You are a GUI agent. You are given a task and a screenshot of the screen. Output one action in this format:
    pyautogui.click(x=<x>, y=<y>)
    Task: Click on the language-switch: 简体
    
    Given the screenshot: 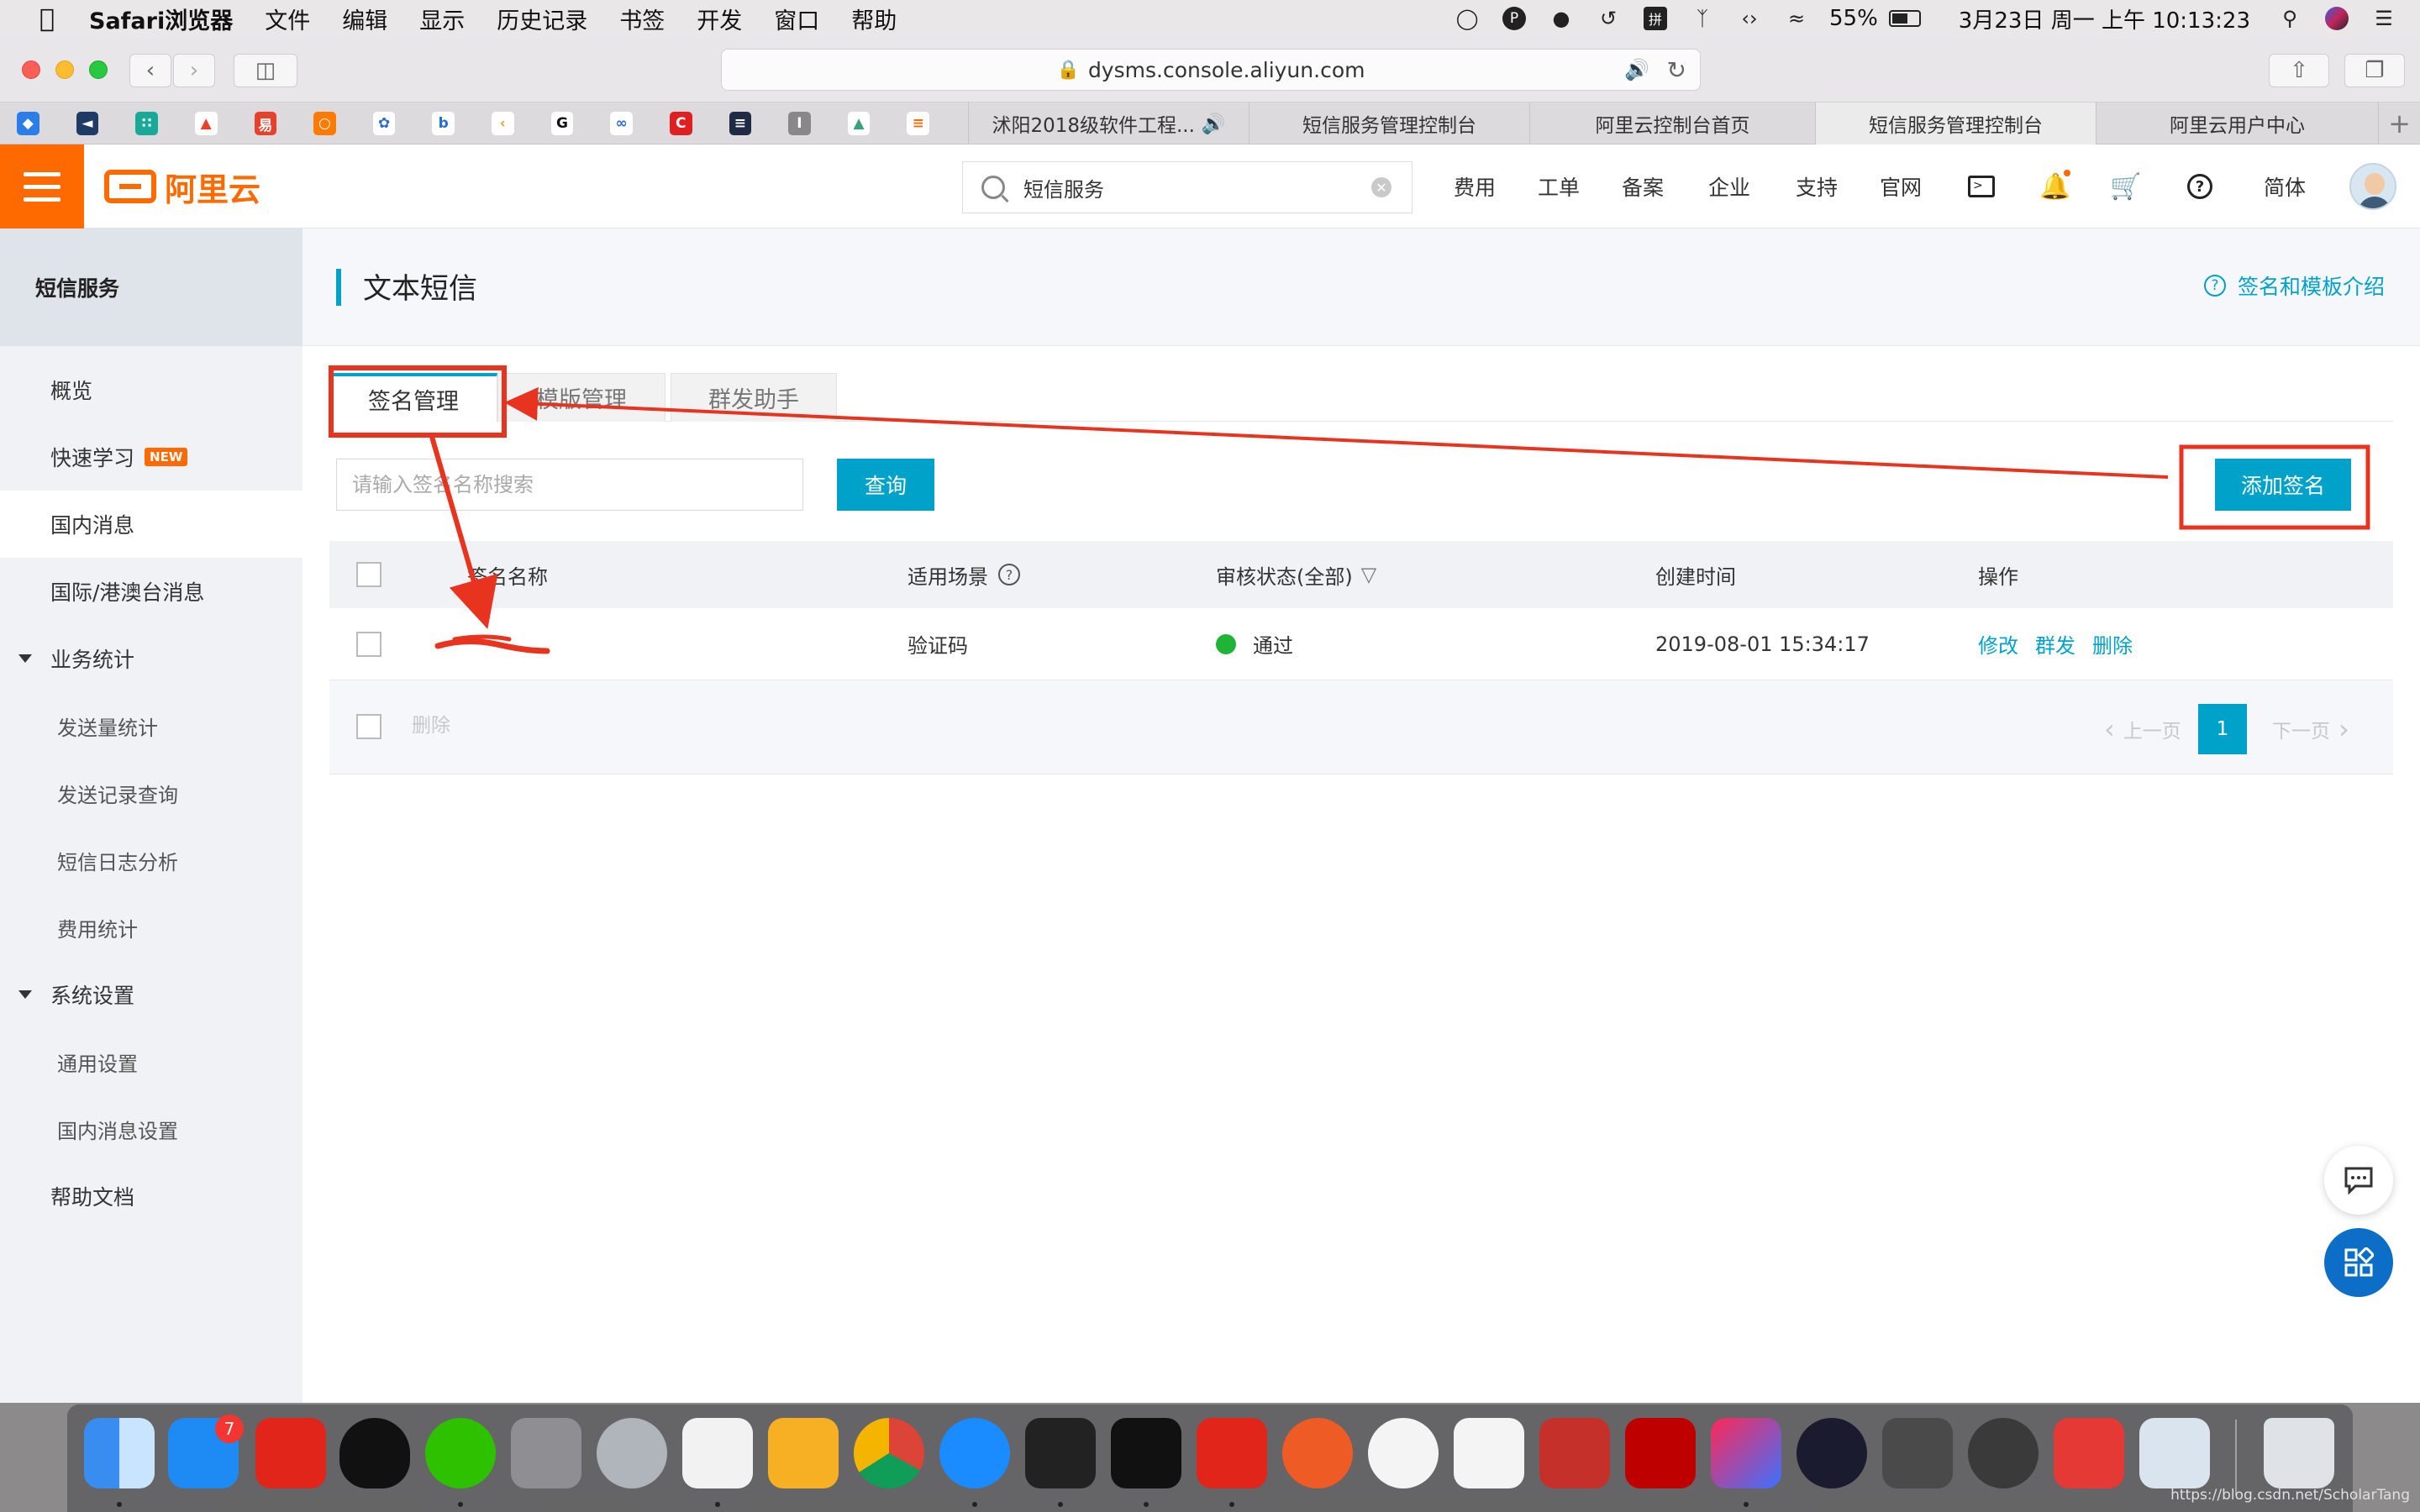 What is the action you would take?
    pyautogui.click(x=2285, y=186)
    